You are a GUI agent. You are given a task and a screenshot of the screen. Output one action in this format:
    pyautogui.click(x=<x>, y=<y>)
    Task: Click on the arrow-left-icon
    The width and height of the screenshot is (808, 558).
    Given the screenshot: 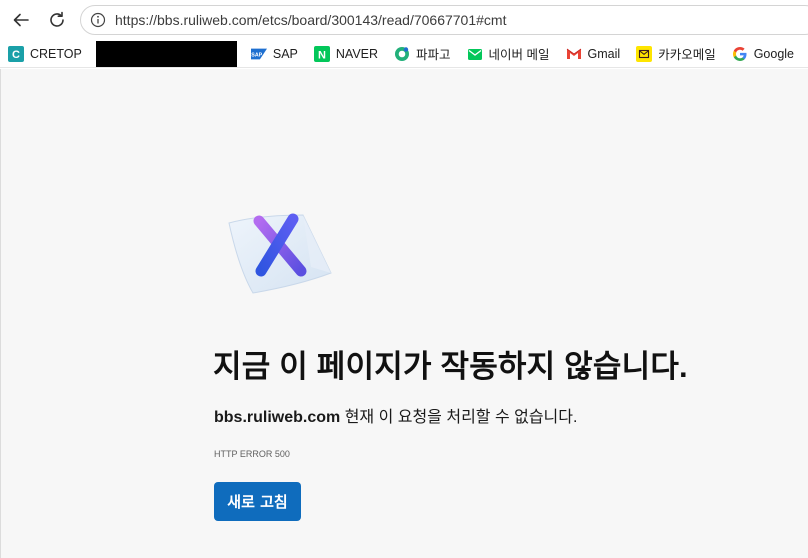 What is the action you would take?
    pyautogui.click(x=21, y=20)
    